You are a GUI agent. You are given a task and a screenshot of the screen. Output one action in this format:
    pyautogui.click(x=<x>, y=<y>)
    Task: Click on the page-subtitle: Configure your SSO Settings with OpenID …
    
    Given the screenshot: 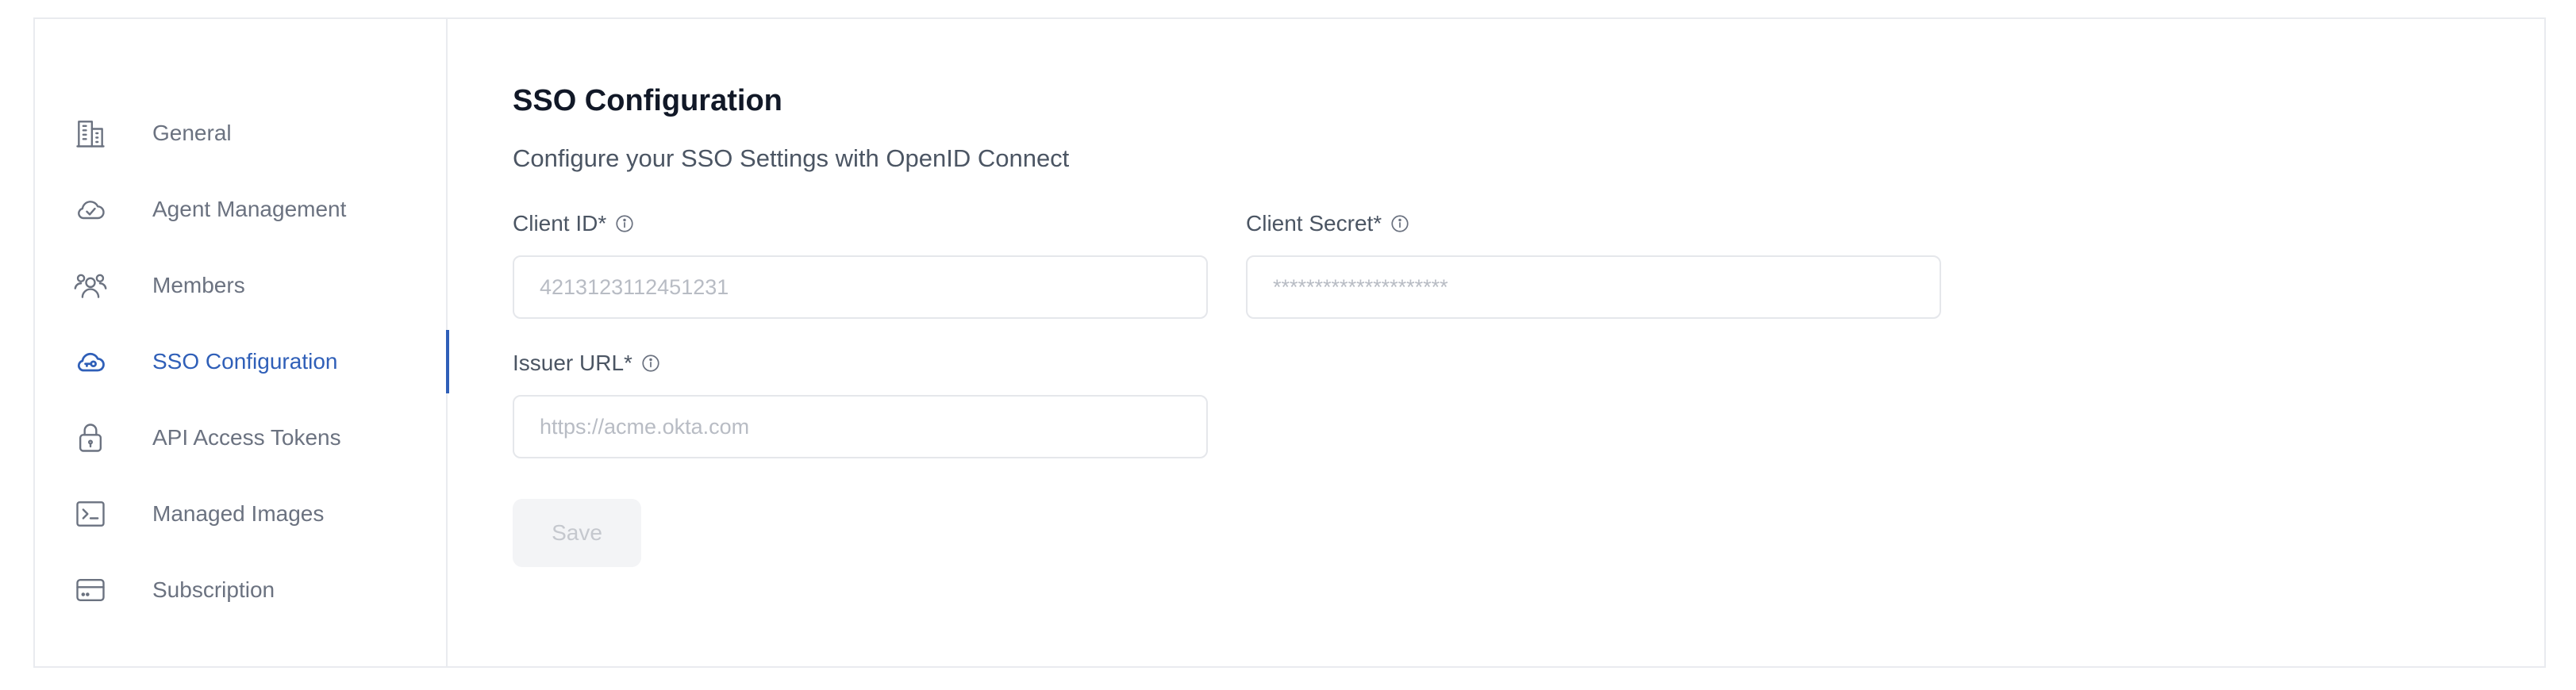 What is the action you would take?
    pyautogui.click(x=791, y=158)
    